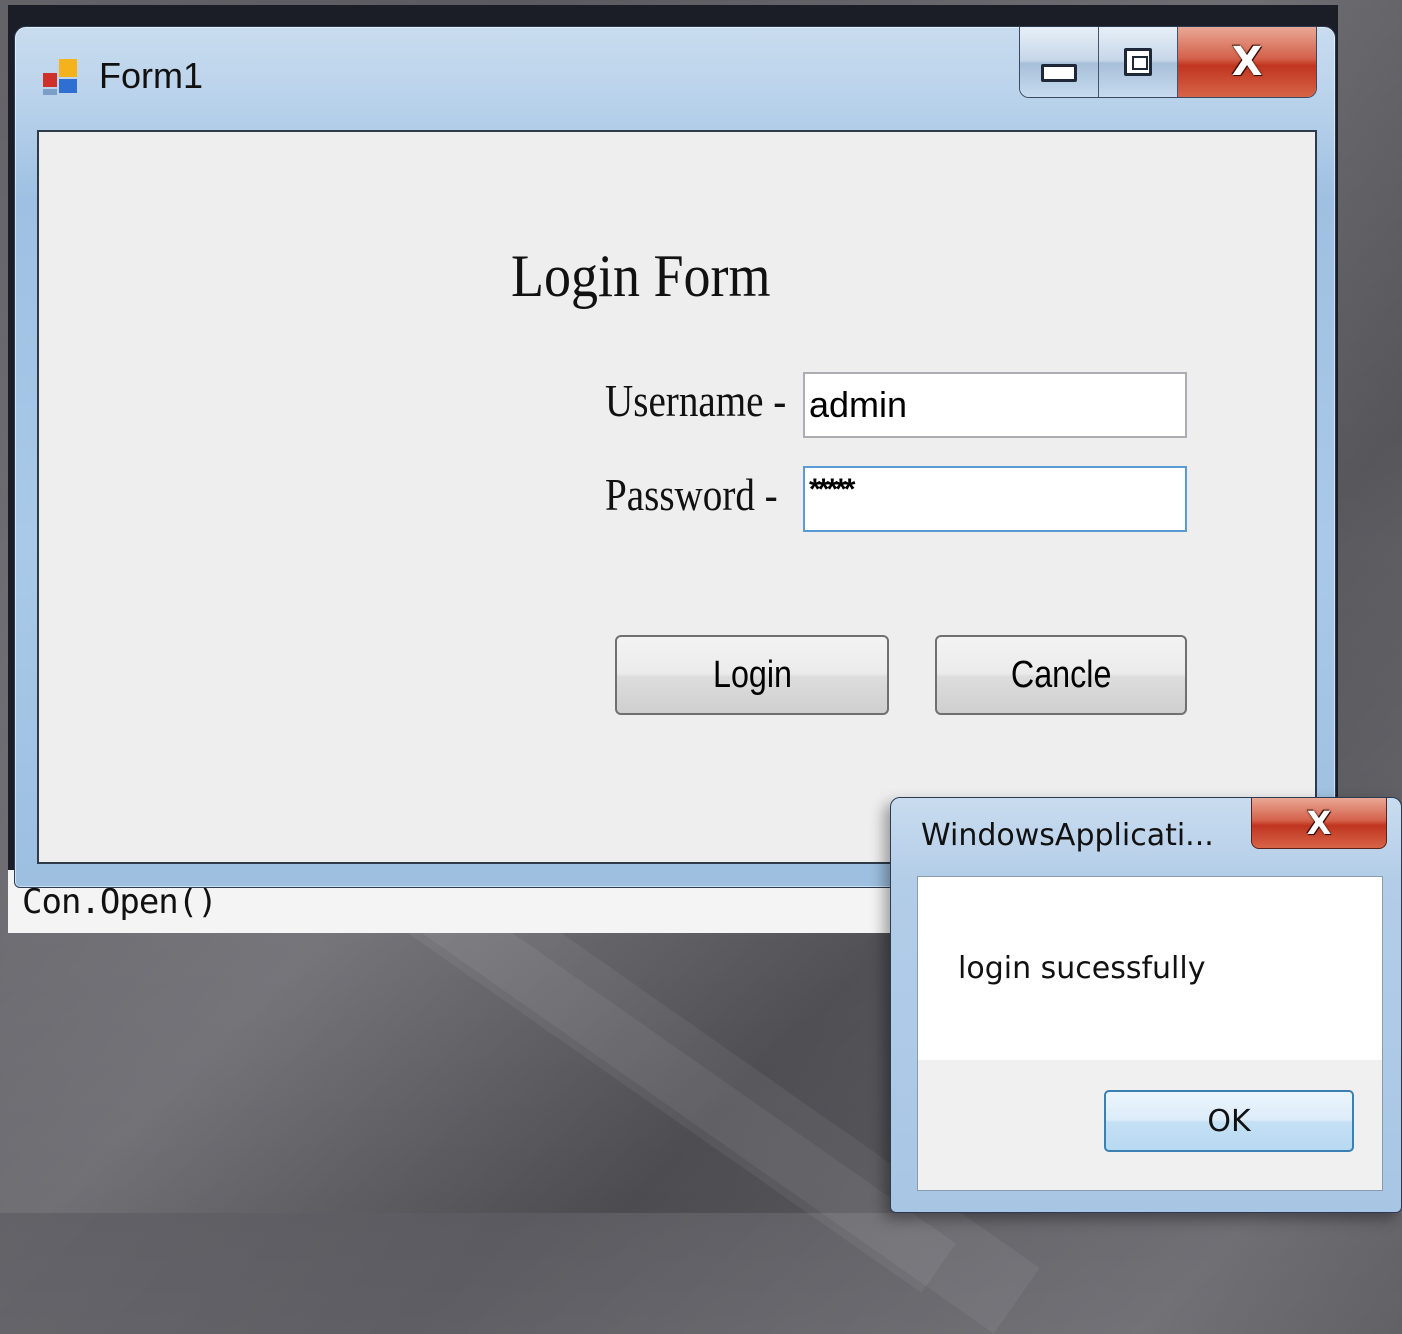  Describe the element at coordinates (1082, 968) in the screenshot. I see `message-text: login sucessfully` at that location.